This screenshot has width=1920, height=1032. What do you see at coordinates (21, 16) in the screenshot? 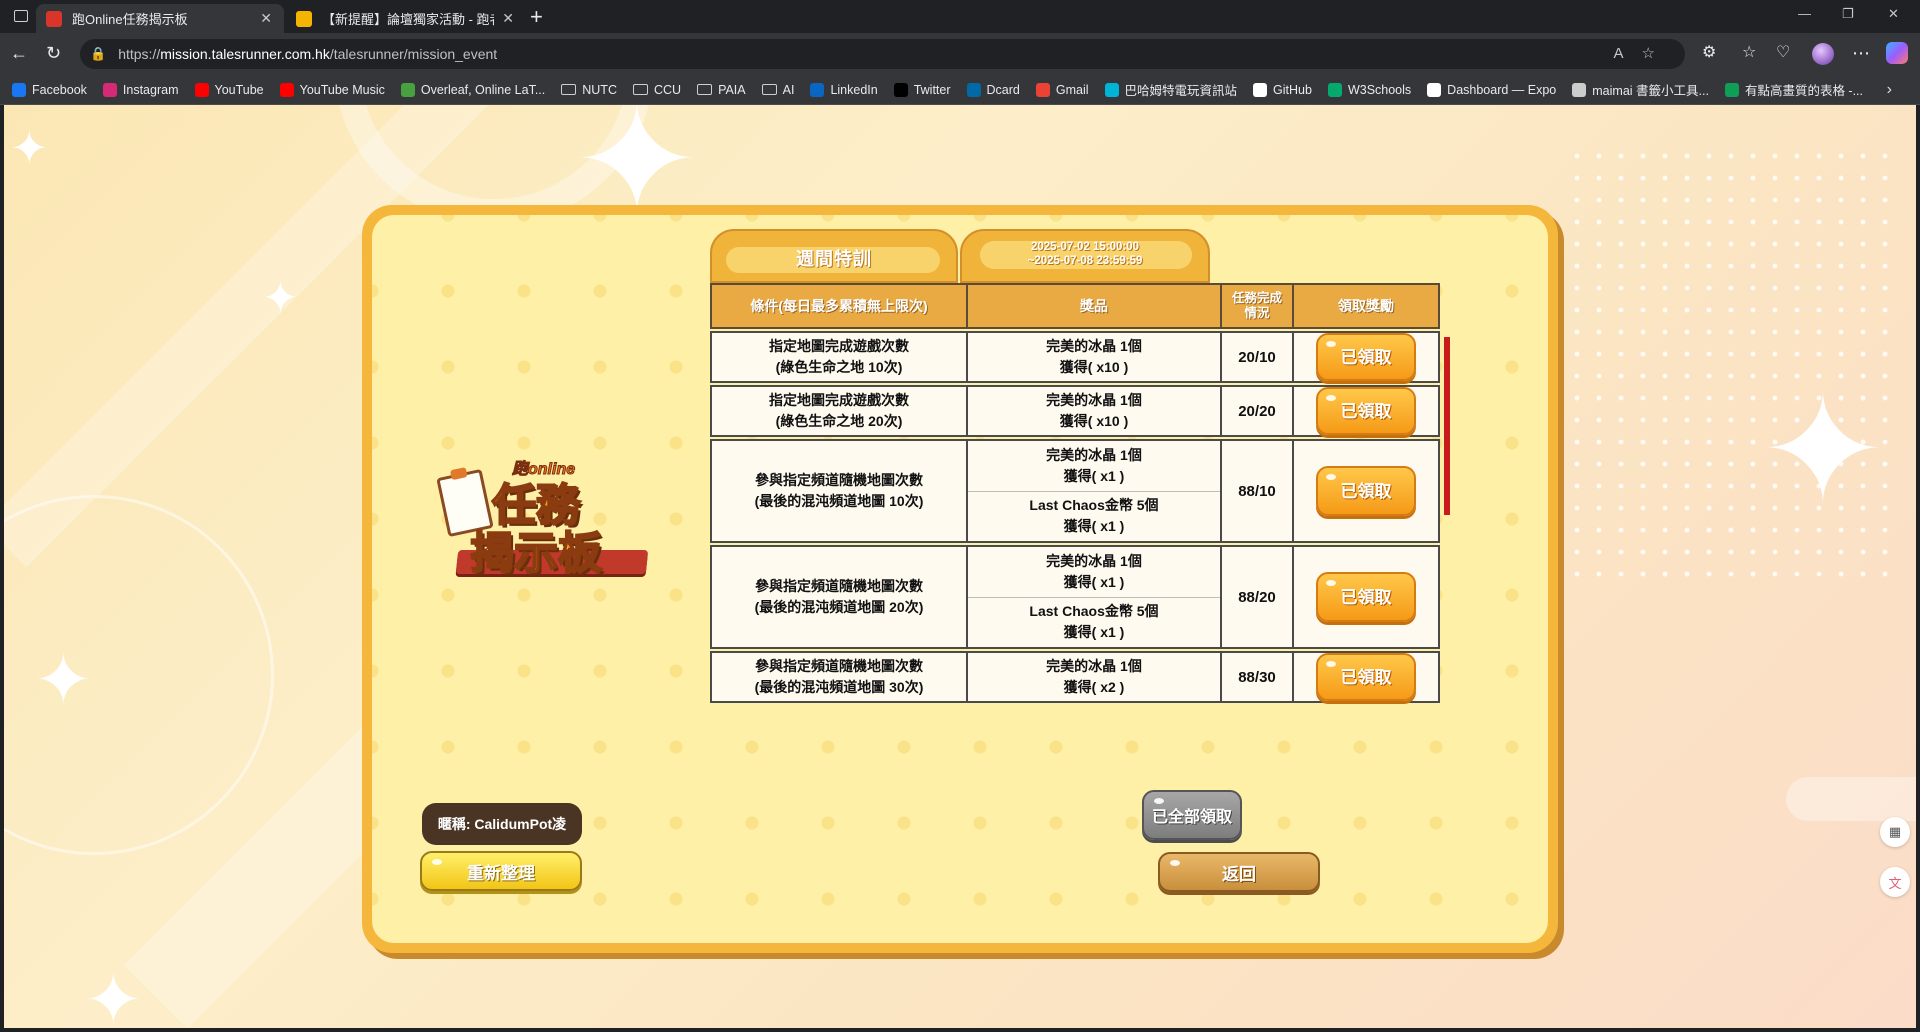
I see `tab-actions-icon` at bounding box center [21, 16].